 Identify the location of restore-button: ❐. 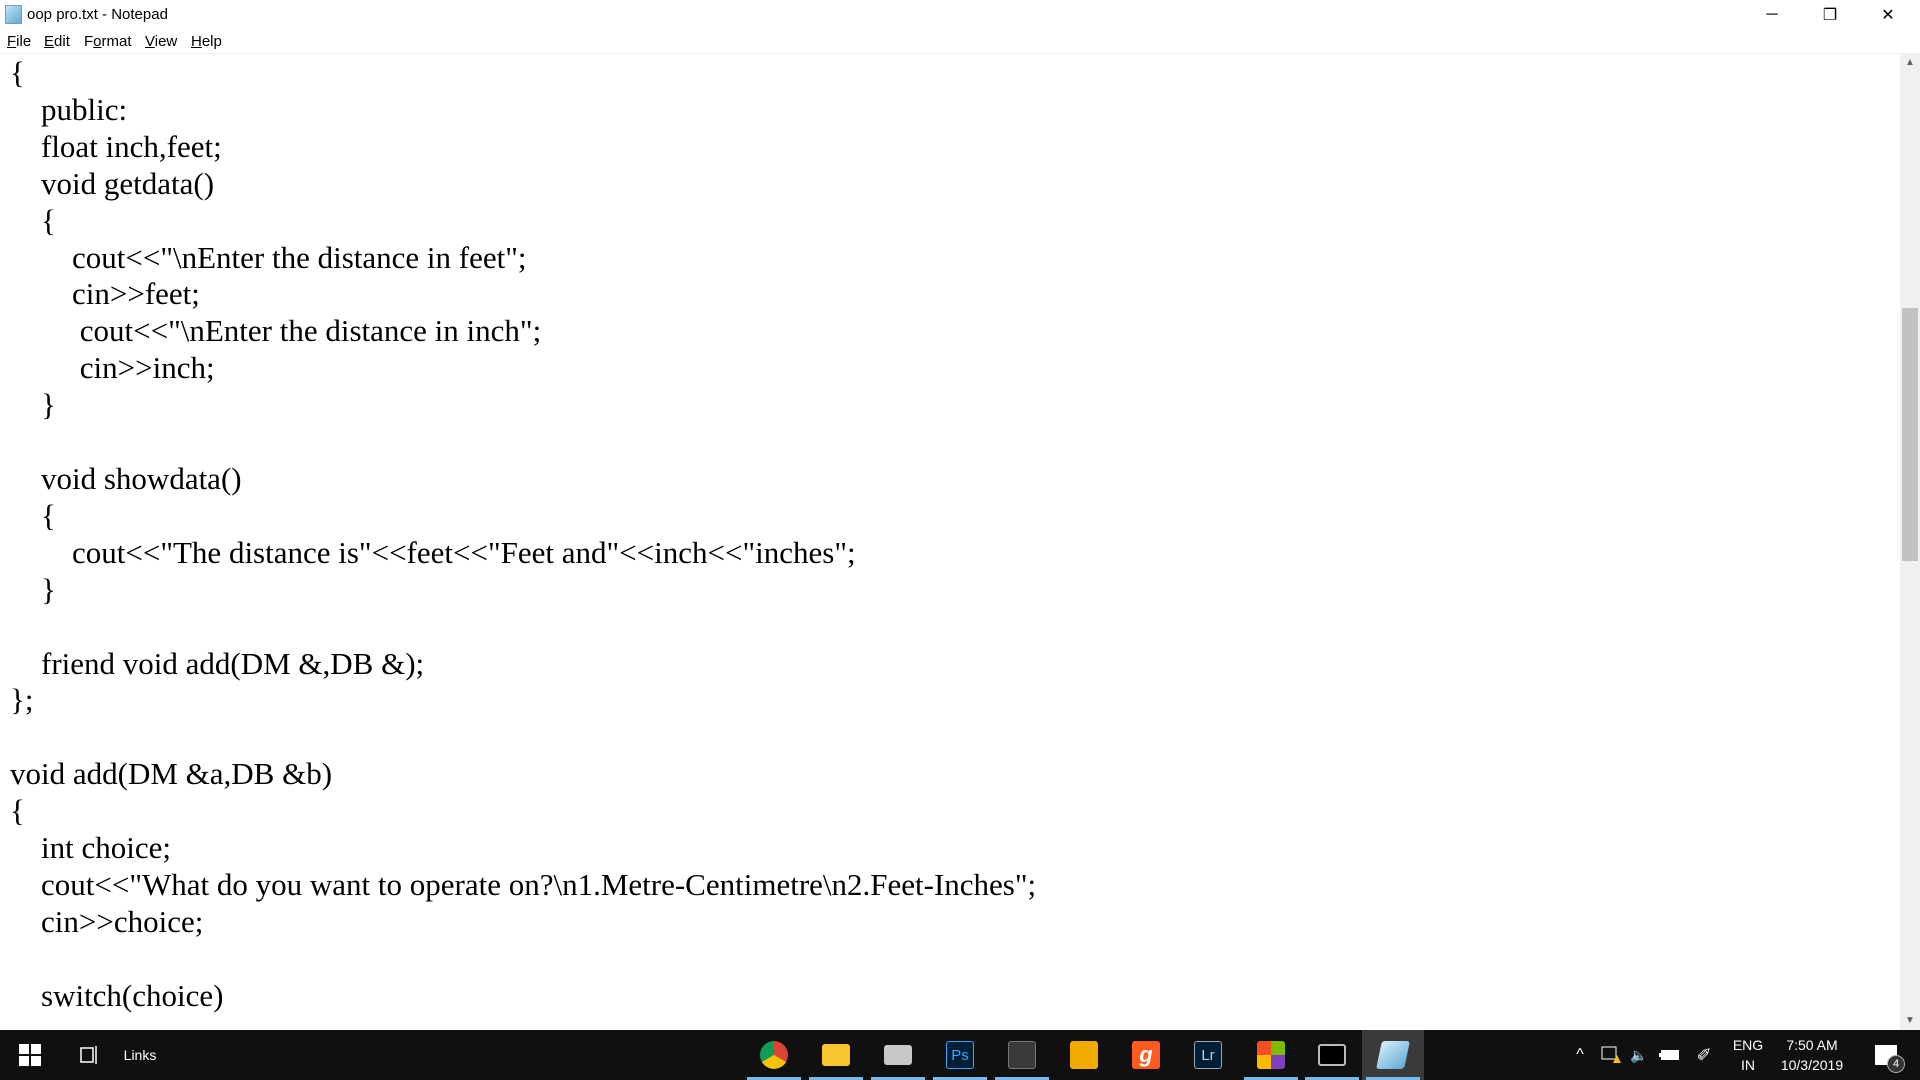
(1830, 15).